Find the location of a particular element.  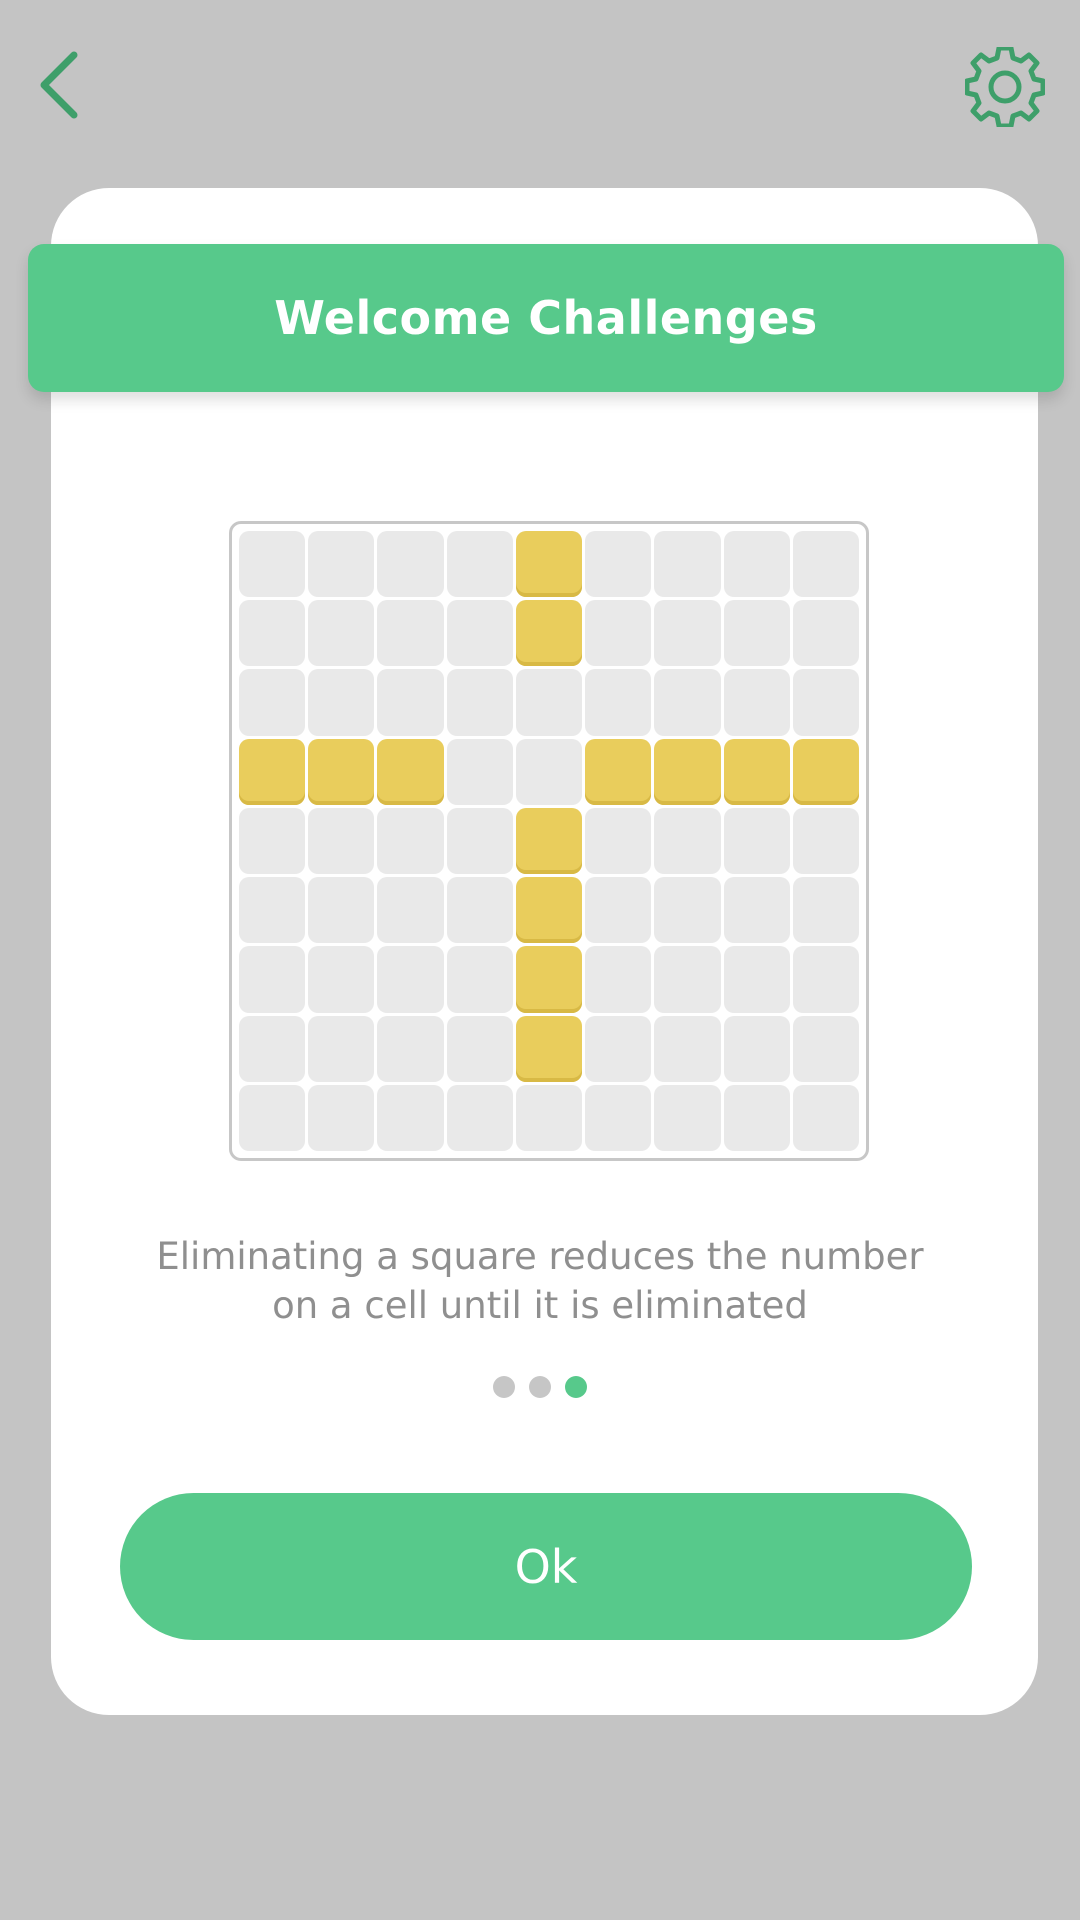

dialog-title: Welcome Challenges is located at coordinates (546, 318).